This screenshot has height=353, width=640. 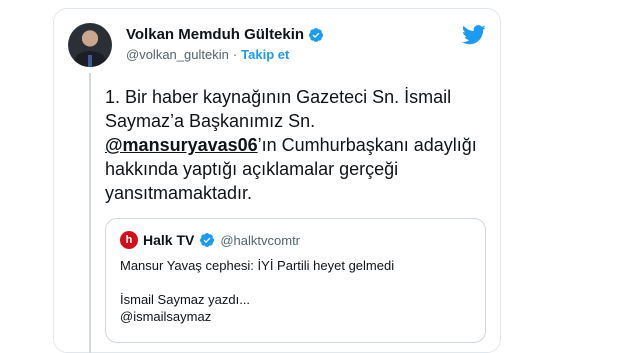 What do you see at coordinates (265, 54) in the screenshot?
I see `follow-button: Takip et` at bounding box center [265, 54].